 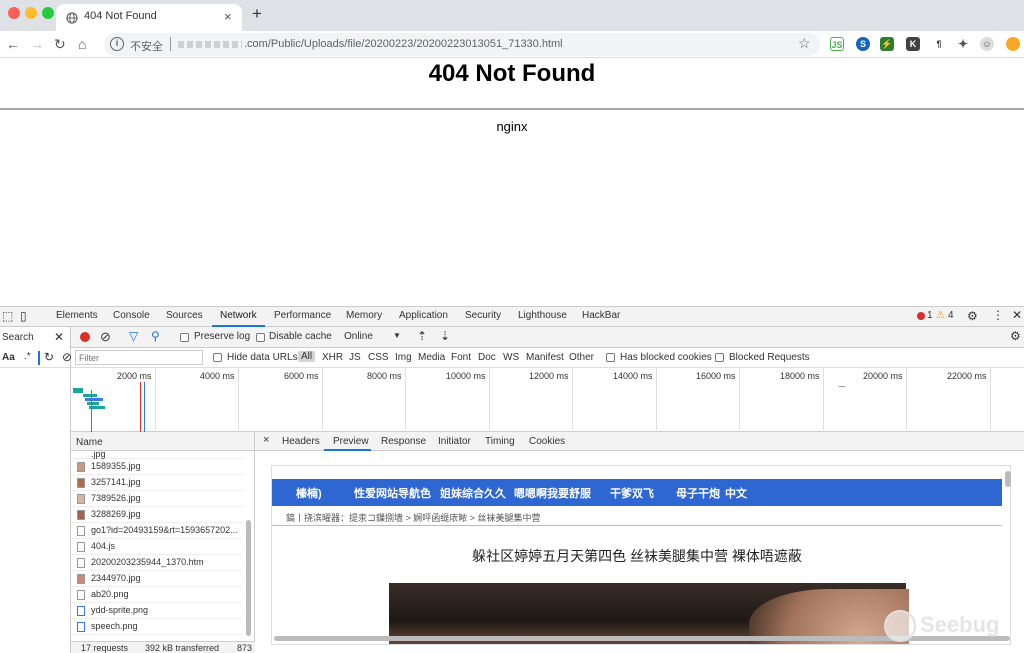 I want to click on error-count: 1, so click(x=930, y=315).